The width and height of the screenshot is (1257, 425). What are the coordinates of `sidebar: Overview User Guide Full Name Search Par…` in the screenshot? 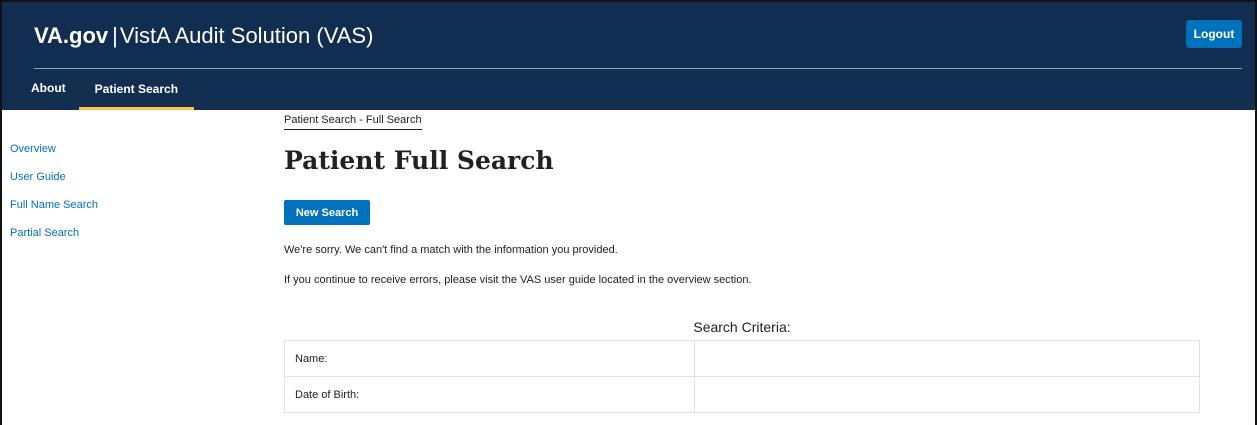 It's located at (110, 198).